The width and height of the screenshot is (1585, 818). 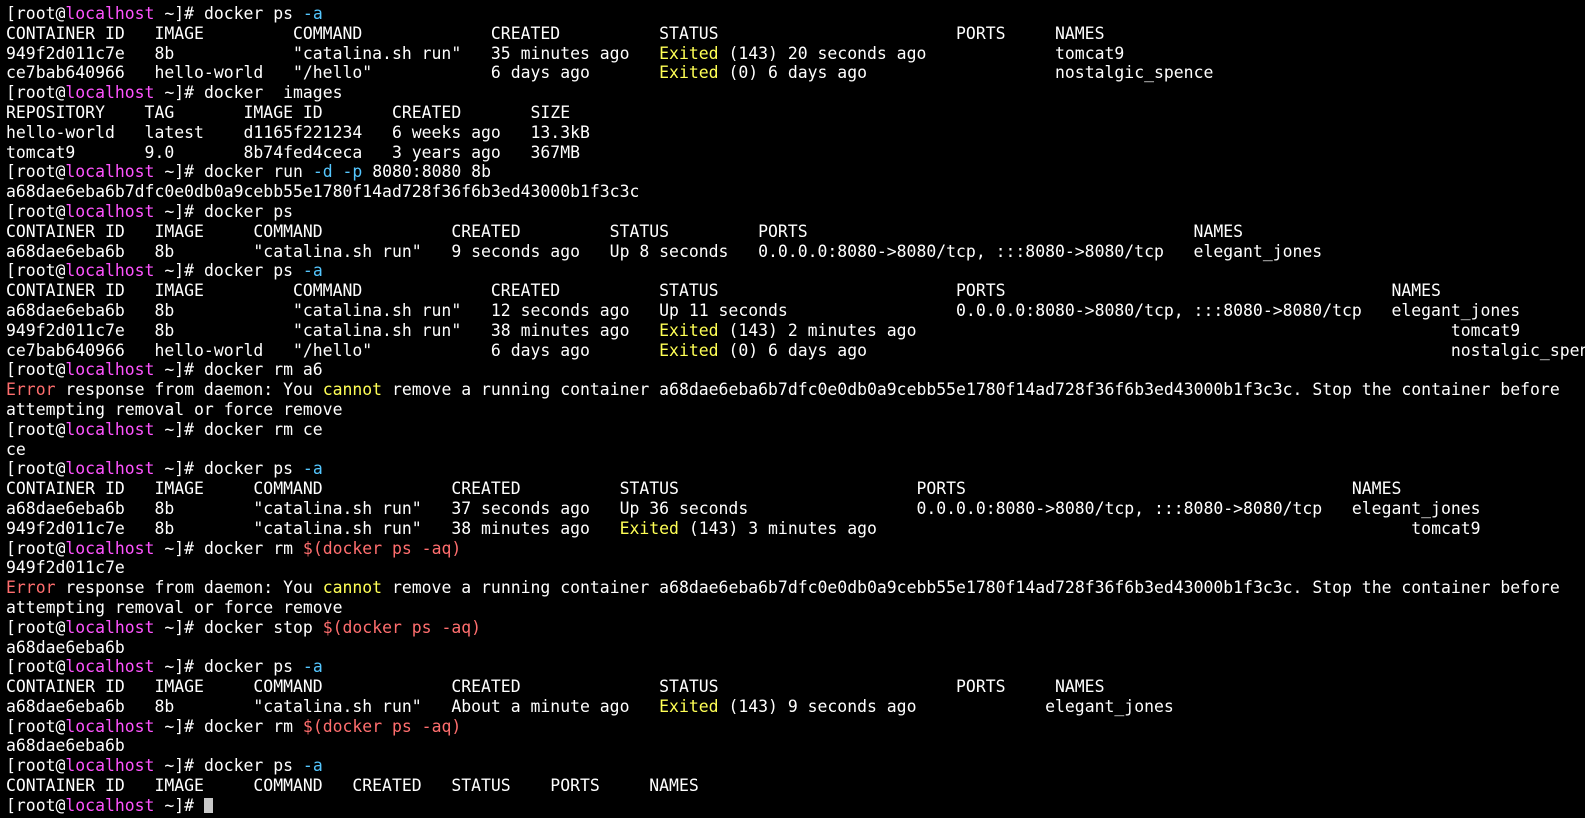 What do you see at coordinates (208, 805) in the screenshot?
I see `text-cursor` at bounding box center [208, 805].